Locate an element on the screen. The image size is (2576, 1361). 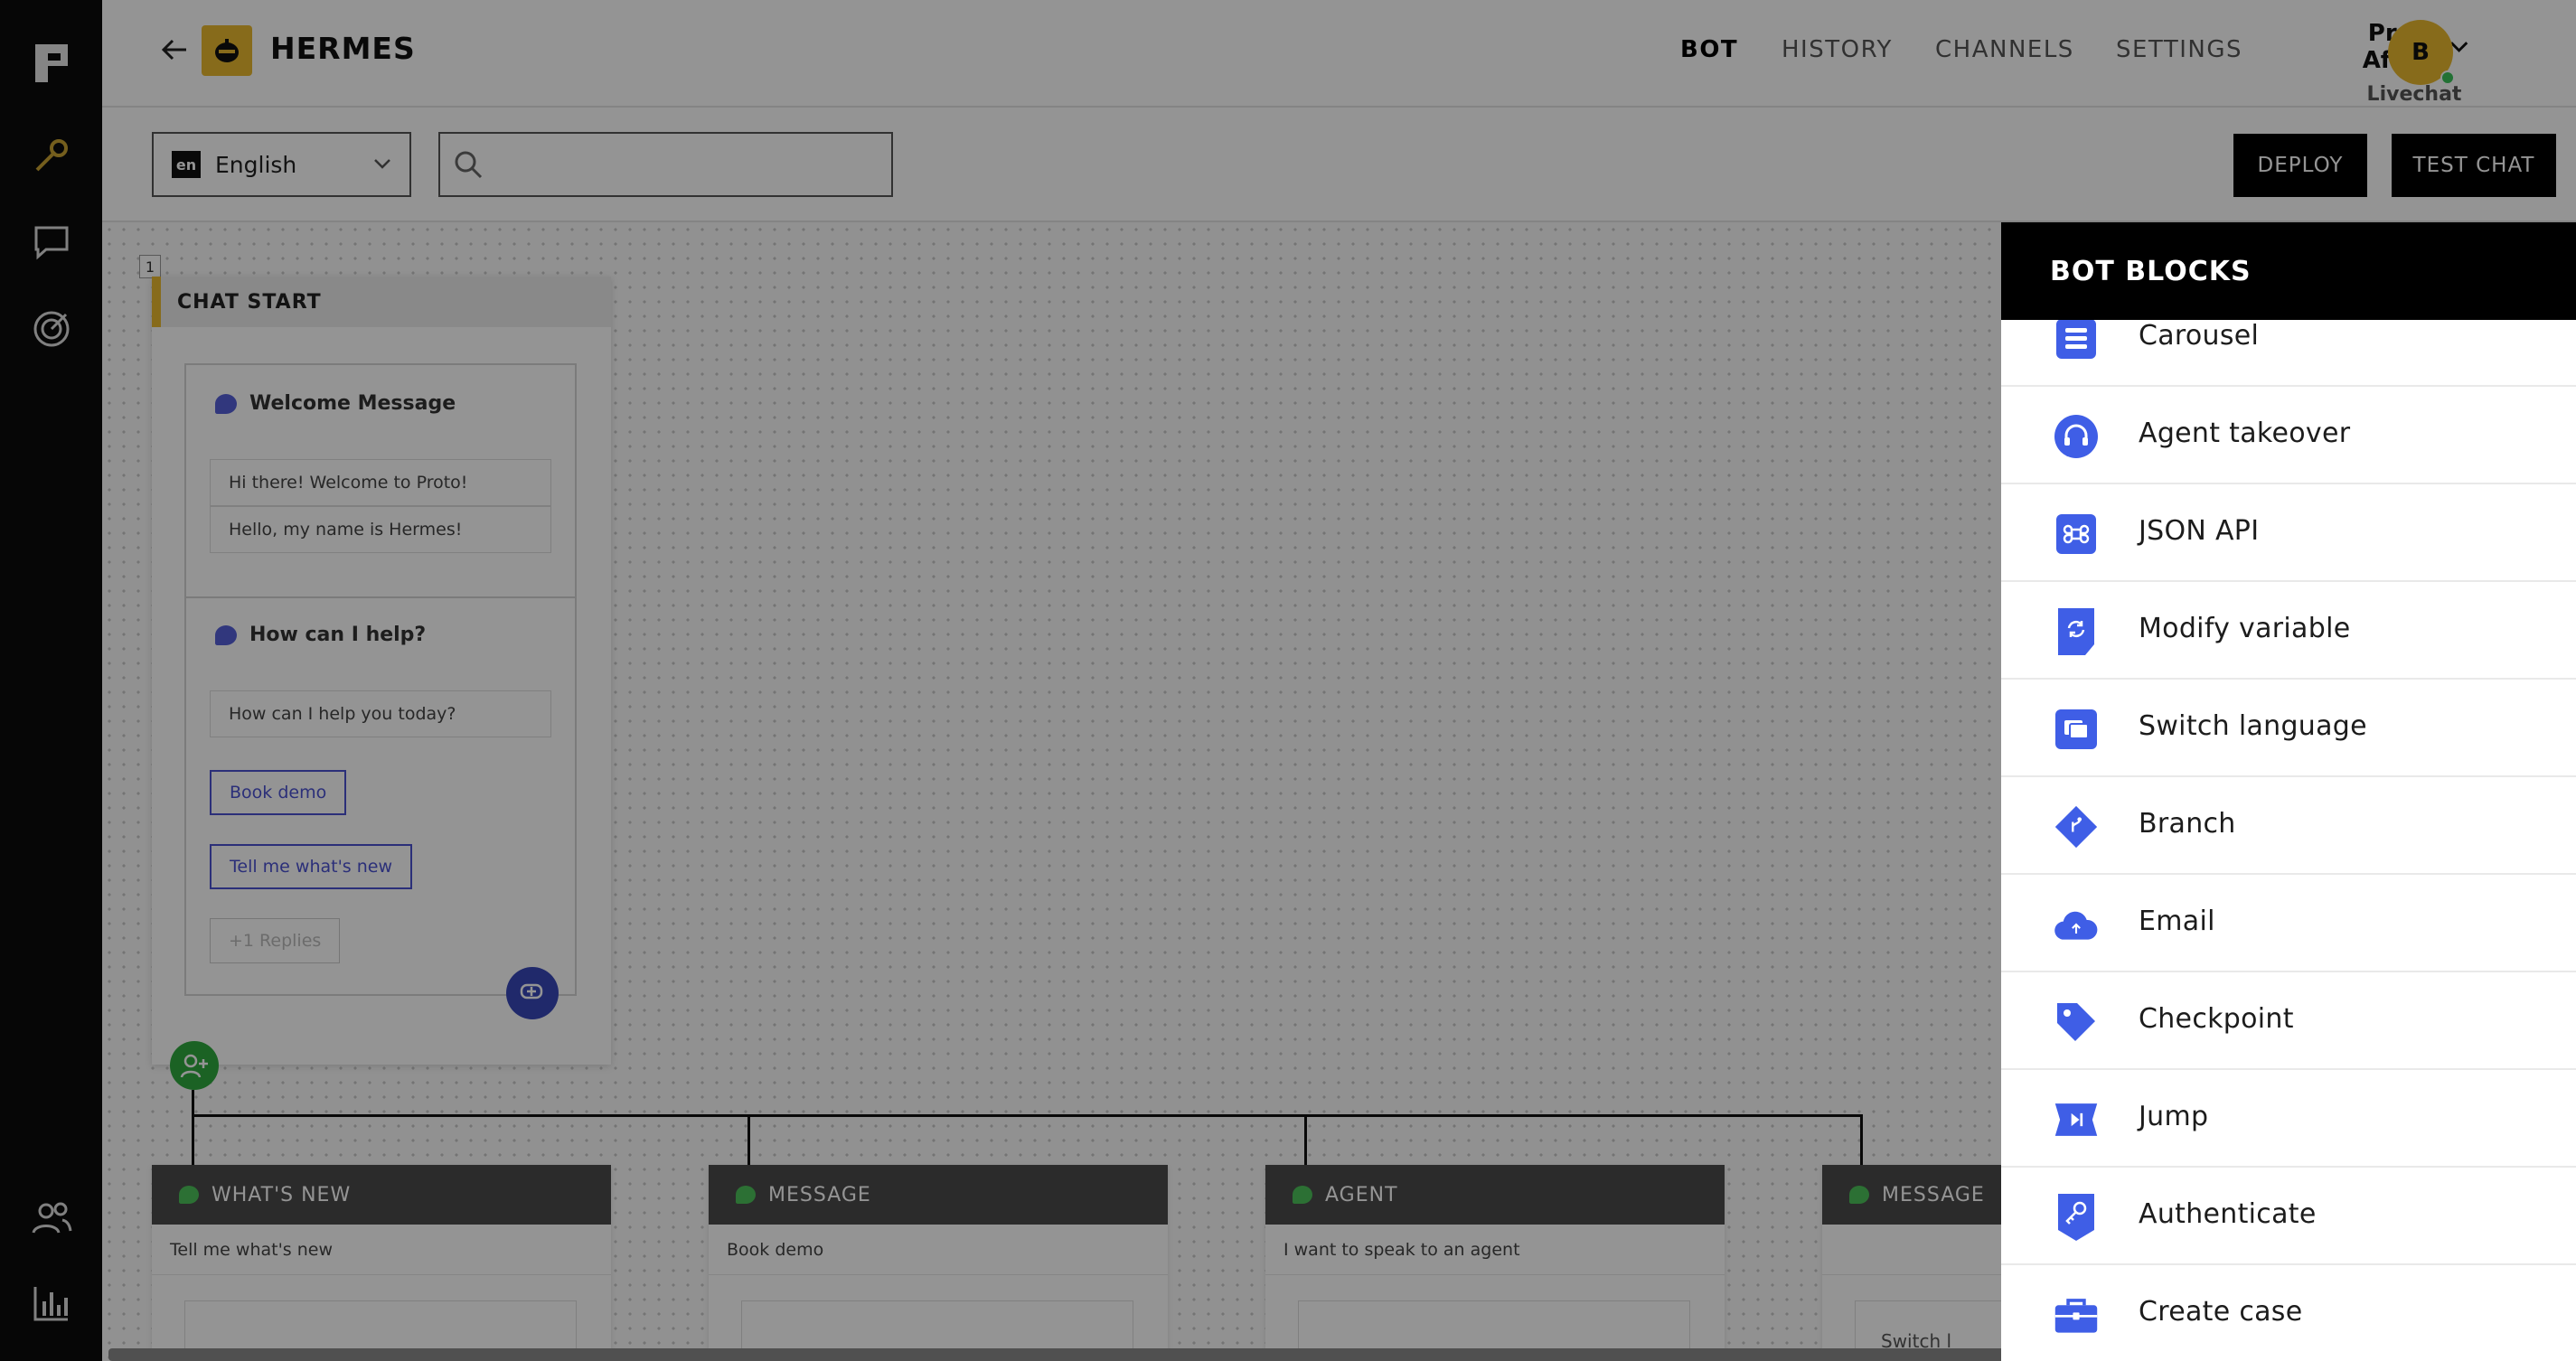
block-label: Email is located at coordinates (2177, 921).